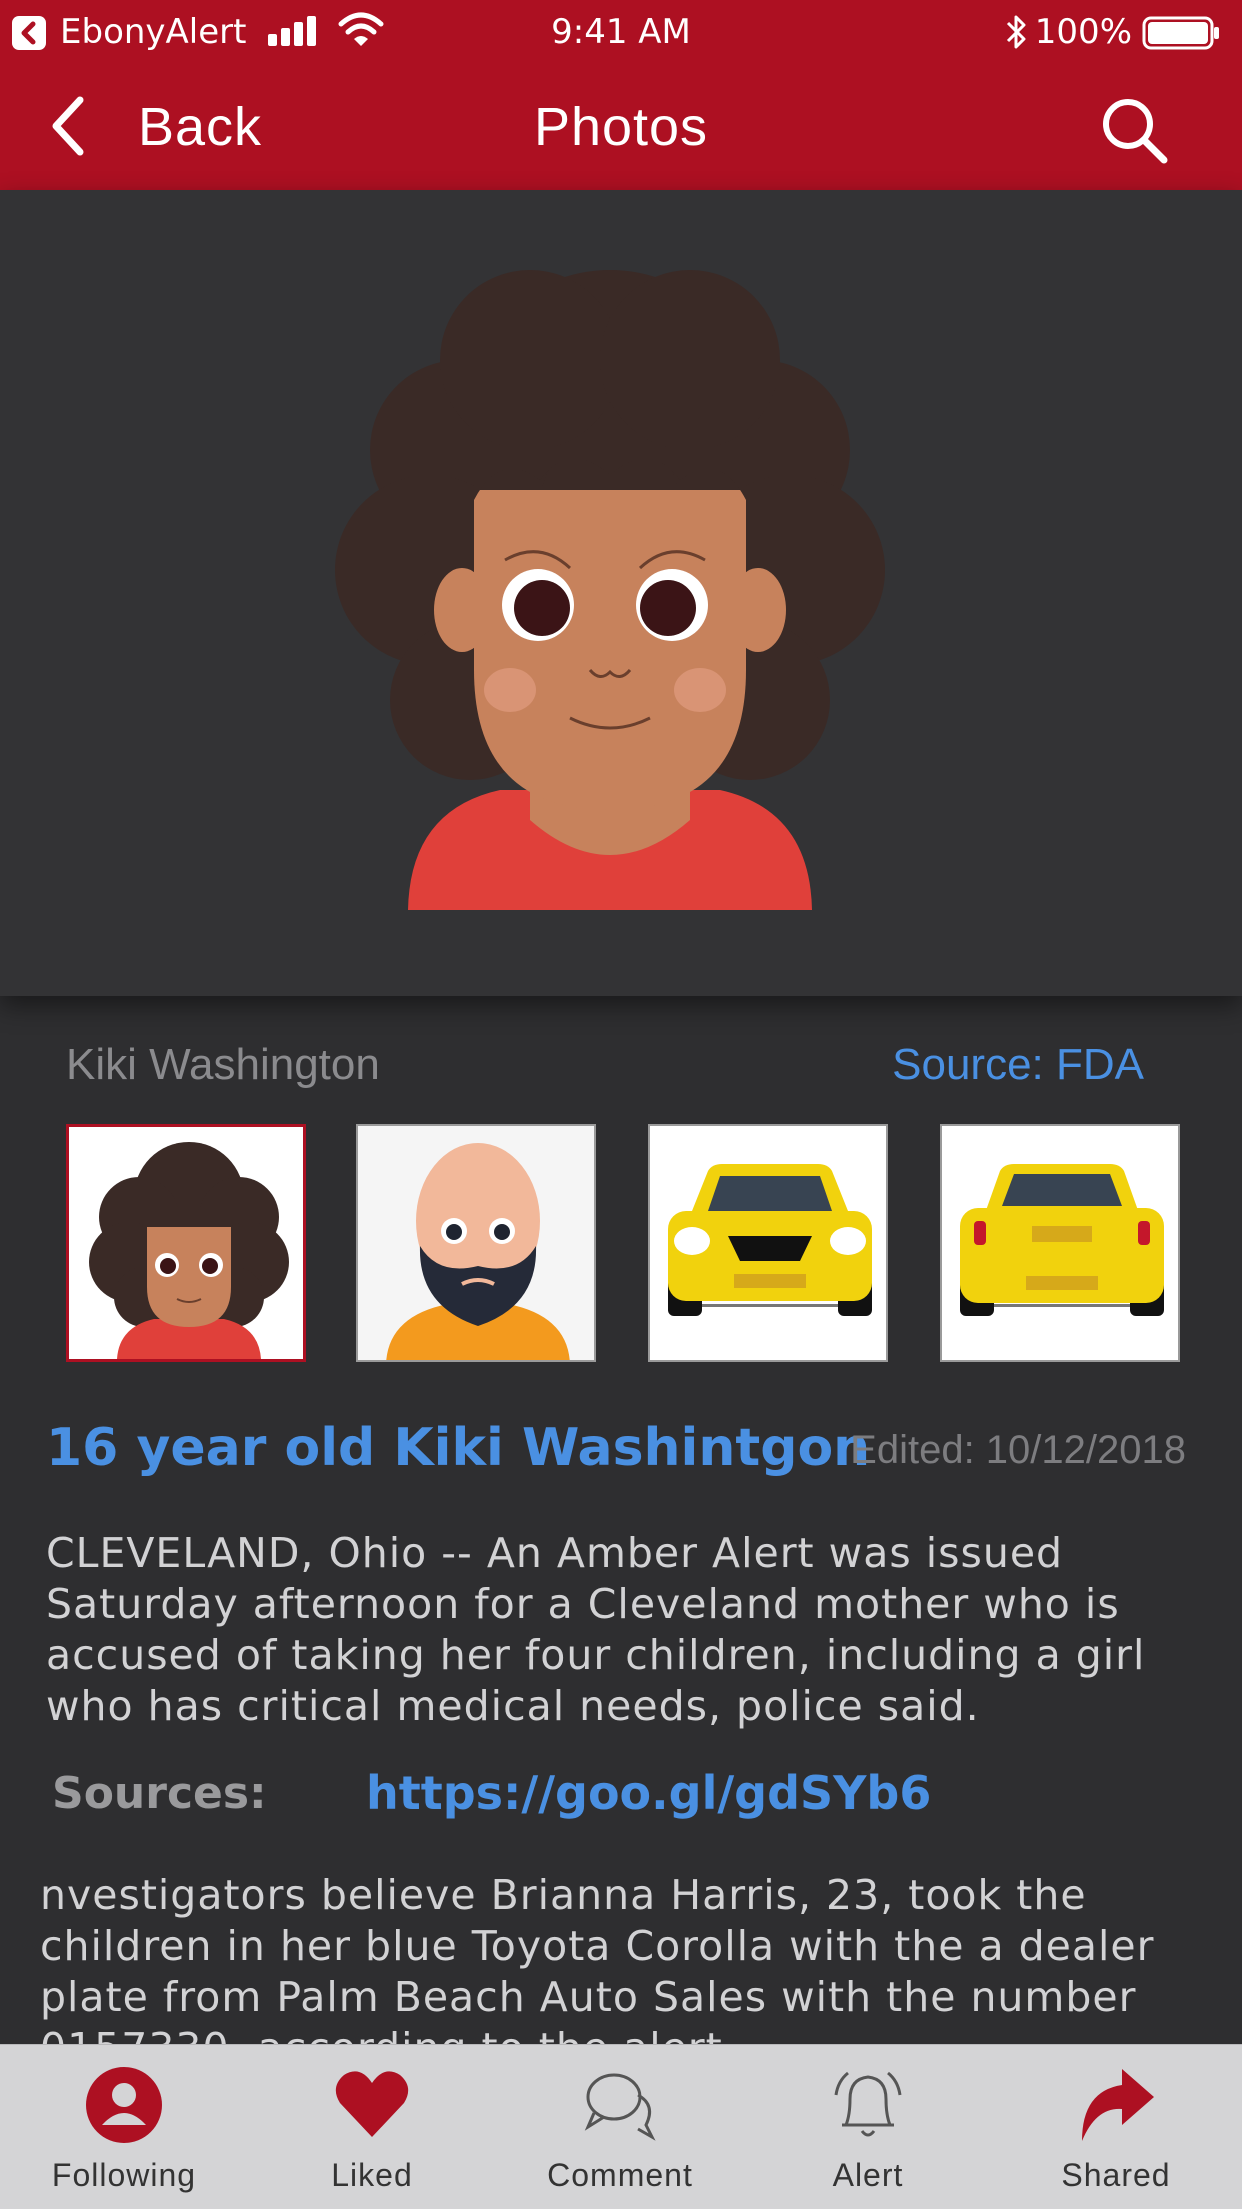  What do you see at coordinates (372, 2175) in the screenshot?
I see `tab-label: Liked` at bounding box center [372, 2175].